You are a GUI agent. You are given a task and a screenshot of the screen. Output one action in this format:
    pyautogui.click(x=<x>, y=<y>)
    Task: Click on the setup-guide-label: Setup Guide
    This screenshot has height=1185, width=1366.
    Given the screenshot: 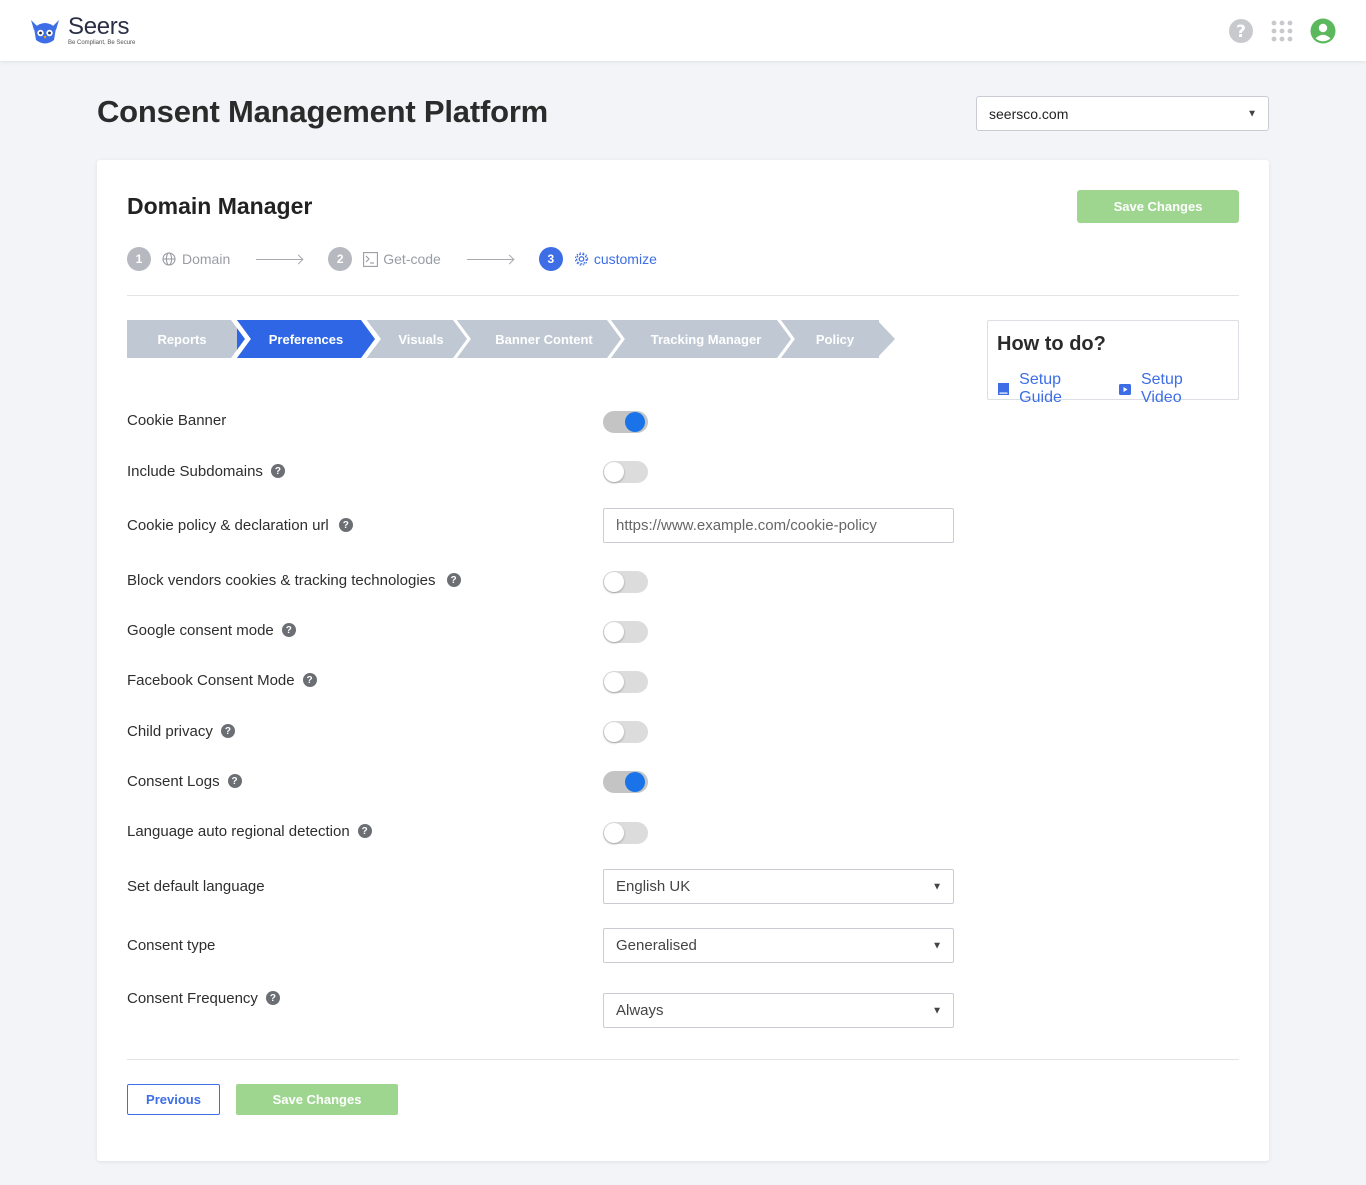 What is the action you would take?
    pyautogui.click(x=1040, y=388)
    